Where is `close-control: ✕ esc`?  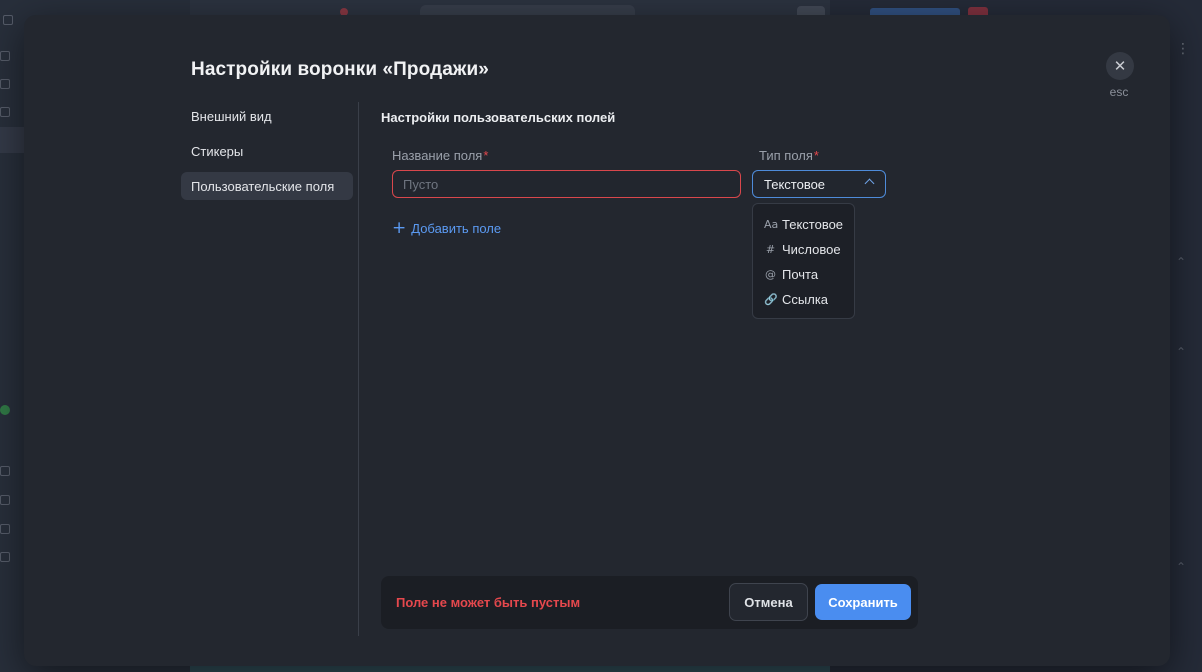
close-control: ✕ esc is located at coordinates (1120, 75).